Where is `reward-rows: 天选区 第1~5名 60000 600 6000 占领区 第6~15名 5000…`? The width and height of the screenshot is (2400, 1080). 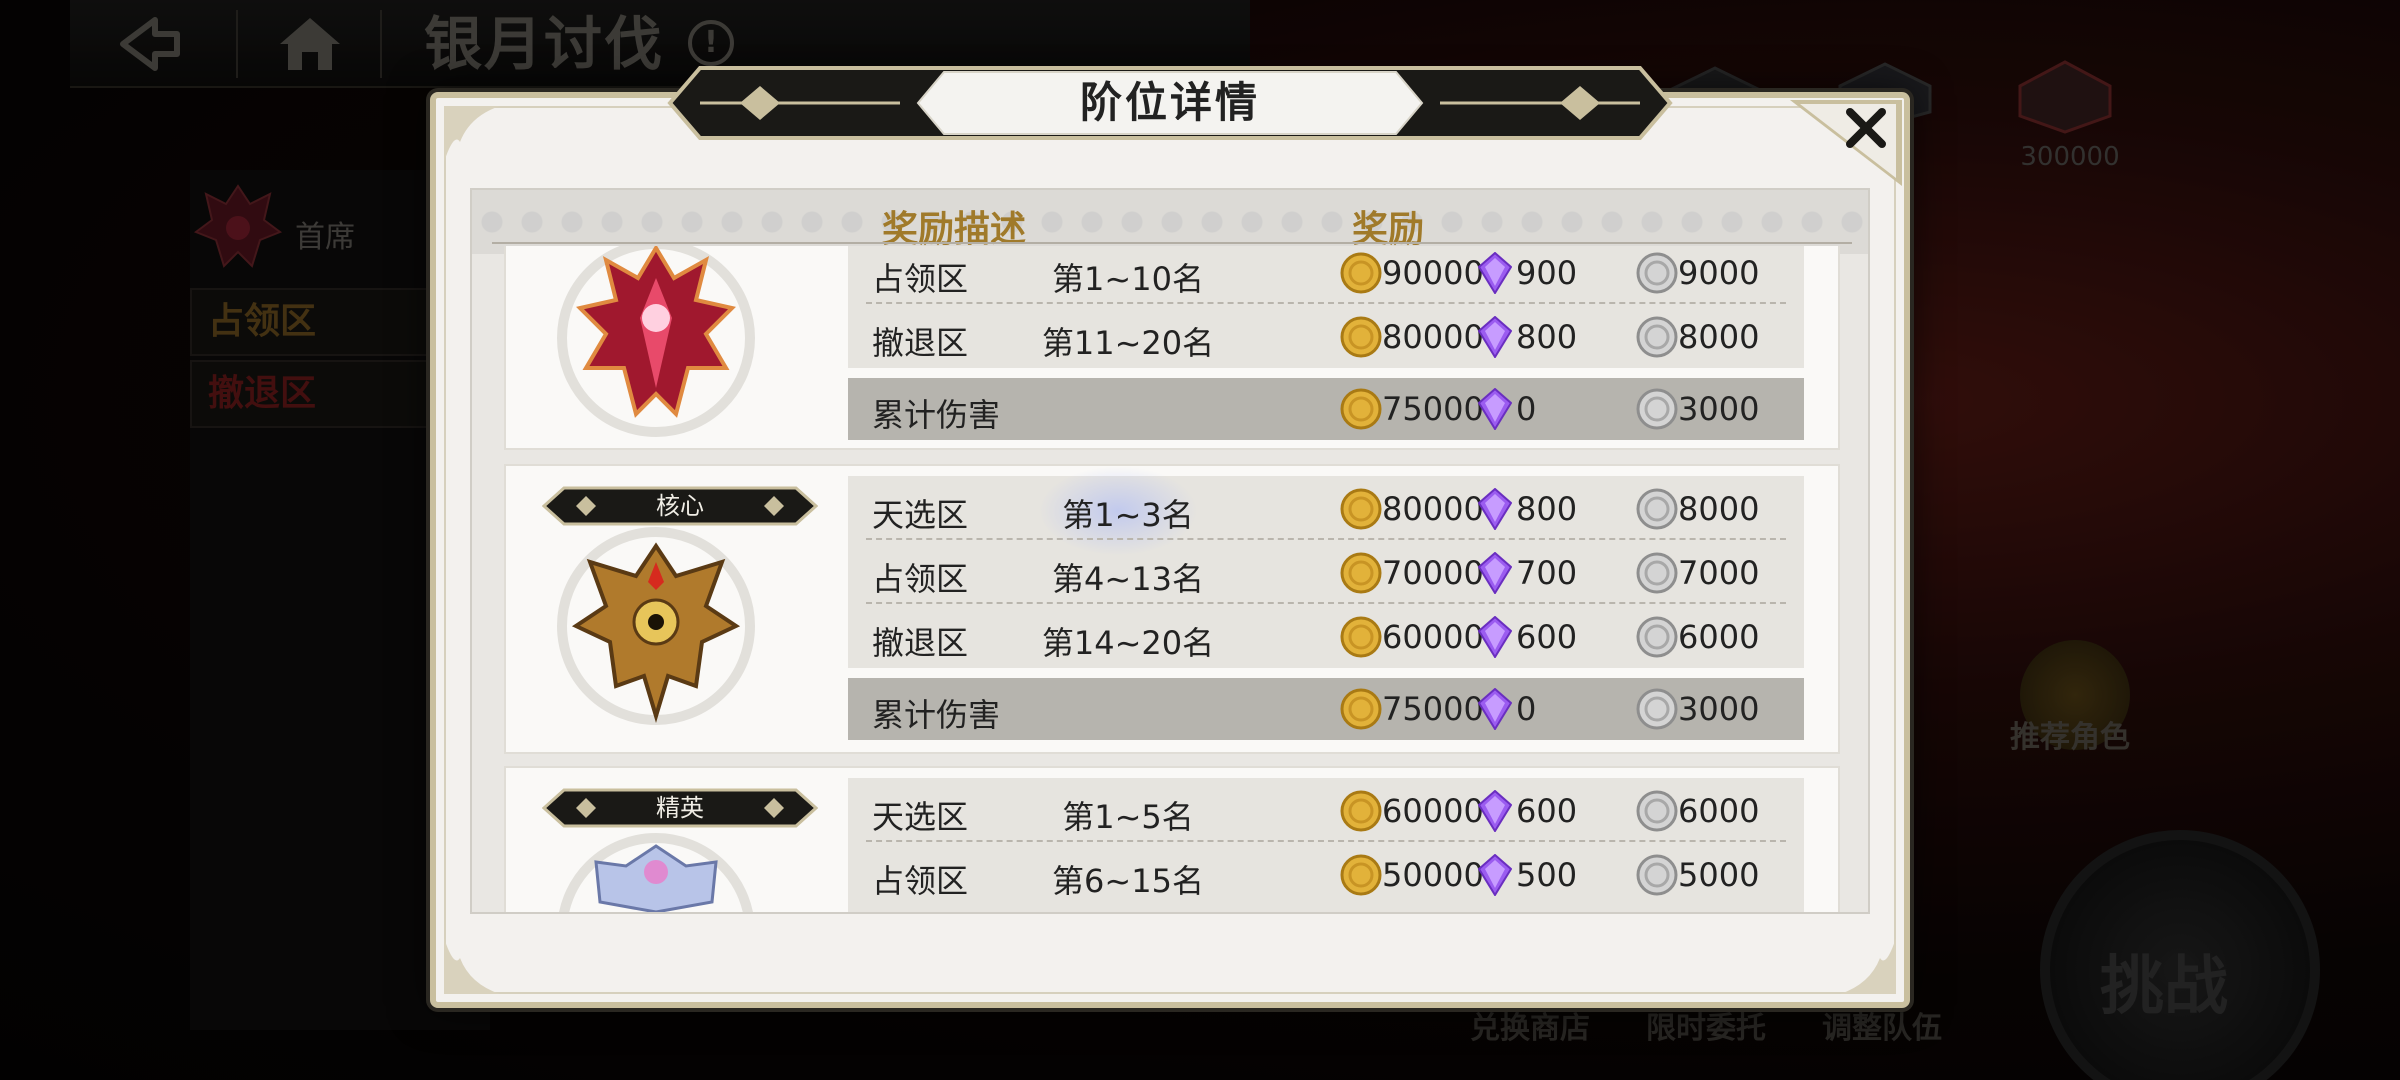 reward-rows: 天选区 第1~5名 60000 600 6000 占领区 第6~15名 5000… is located at coordinates (1326, 845).